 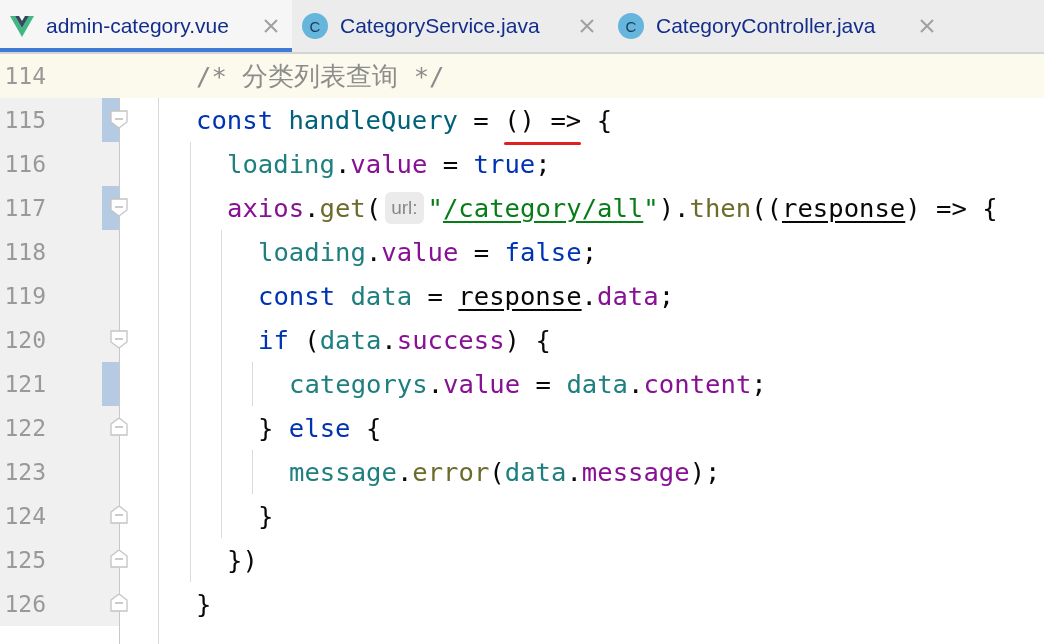 What do you see at coordinates (24, 340) in the screenshot?
I see `line-number: 120` at bounding box center [24, 340].